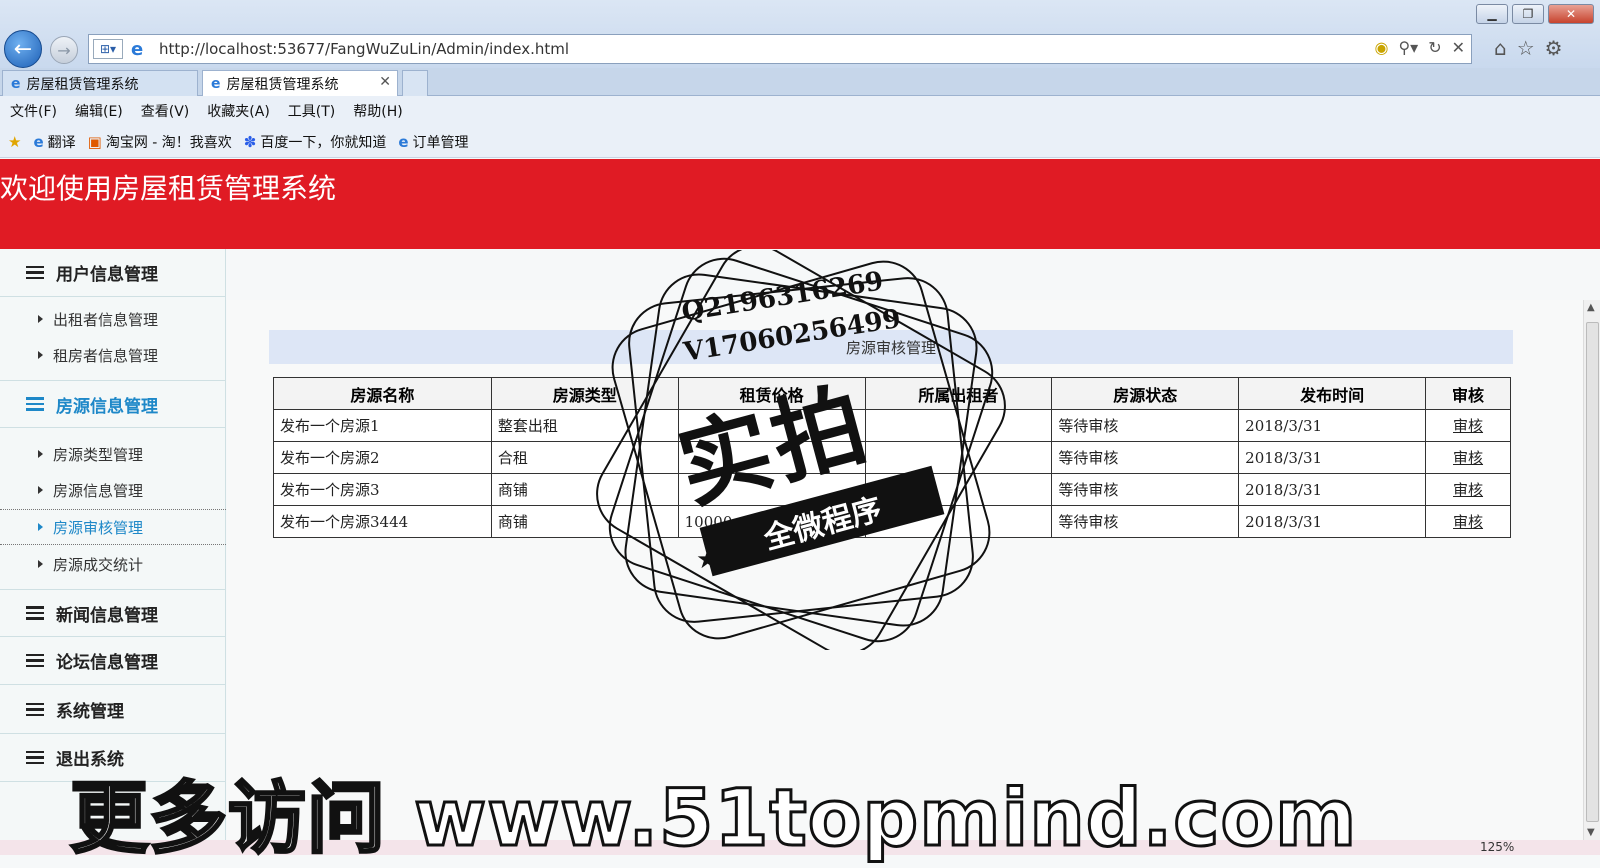  I want to click on sidebar-item-house-info: 房源信息管理, so click(113, 490).